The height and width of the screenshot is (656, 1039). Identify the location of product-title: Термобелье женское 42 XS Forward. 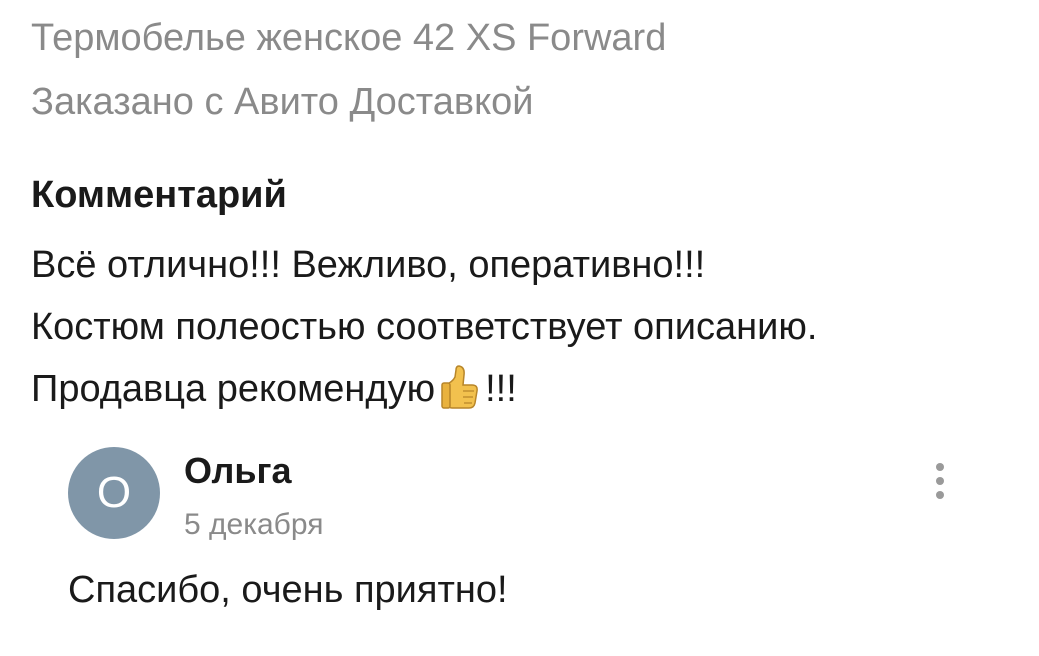
(349, 38).